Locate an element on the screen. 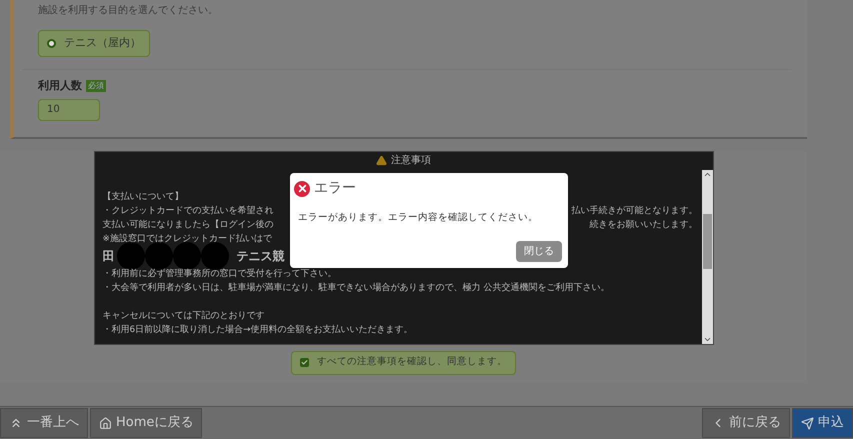 The height and width of the screenshot is (439, 853). radio-icon is located at coordinates (51, 43).